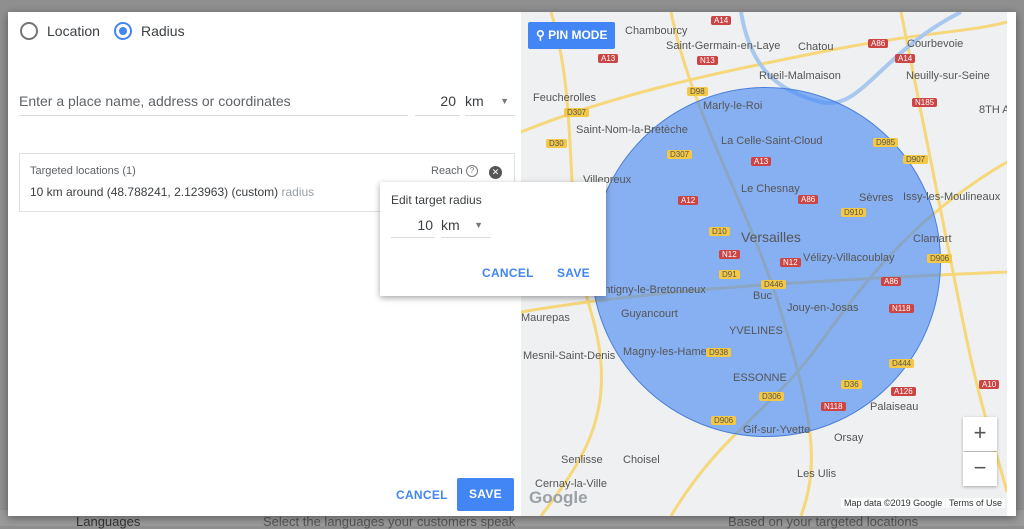  Describe the element at coordinates (495, 172) in the screenshot. I see `remove-location-icon: ✕` at that location.